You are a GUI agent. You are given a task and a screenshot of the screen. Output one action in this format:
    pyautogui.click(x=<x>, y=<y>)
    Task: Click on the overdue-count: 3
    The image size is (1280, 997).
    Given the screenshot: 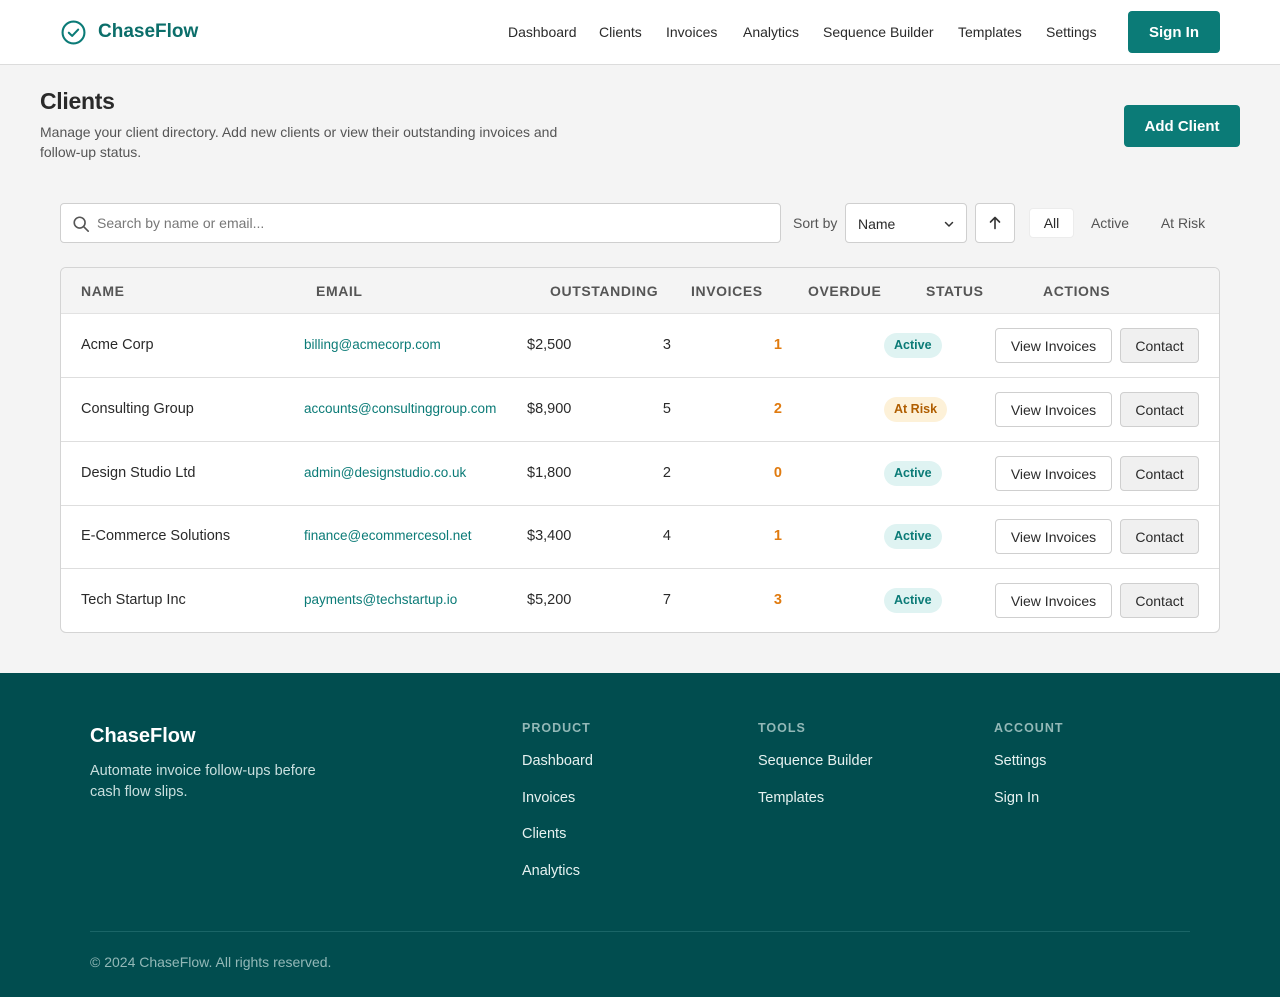 What is the action you would take?
    pyautogui.click(x=777, y=600)
    